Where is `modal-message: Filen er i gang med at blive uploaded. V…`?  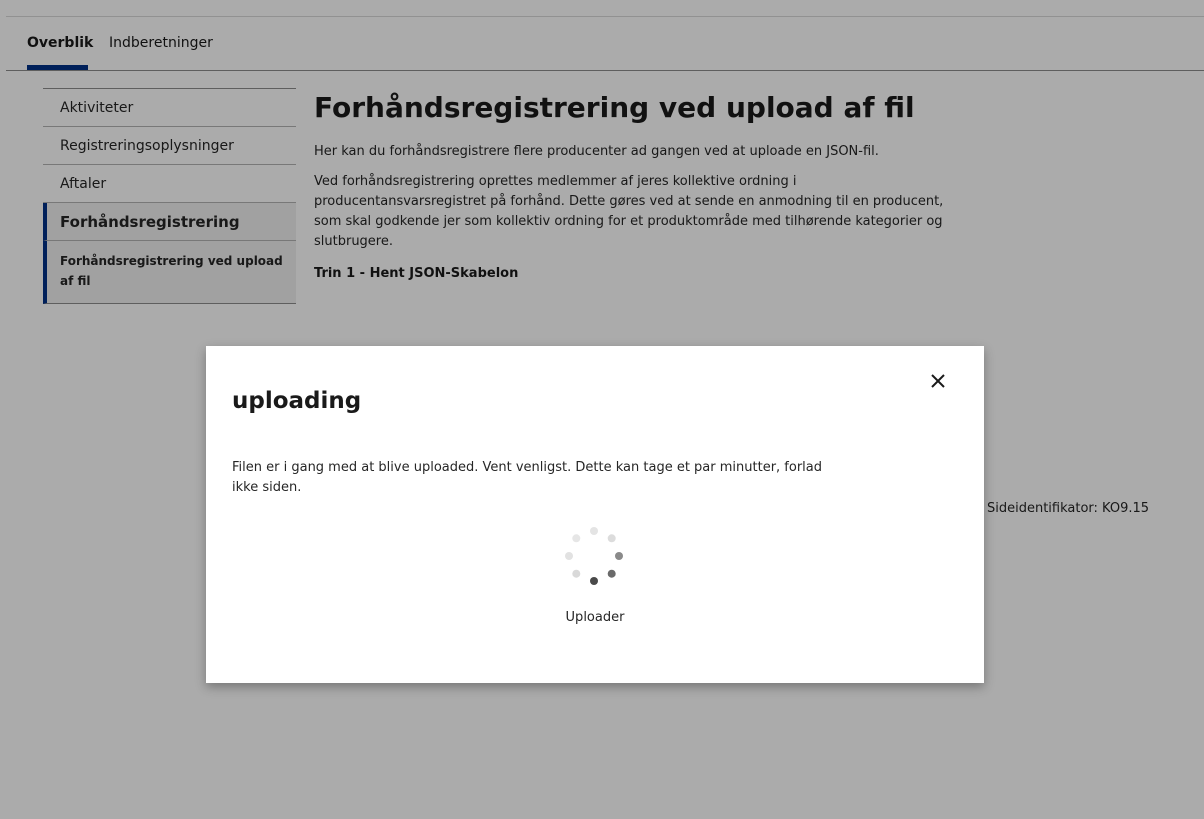 modal-message: Filen er i gang med at blive uploaded. V… is located at coordinates (527, 477).